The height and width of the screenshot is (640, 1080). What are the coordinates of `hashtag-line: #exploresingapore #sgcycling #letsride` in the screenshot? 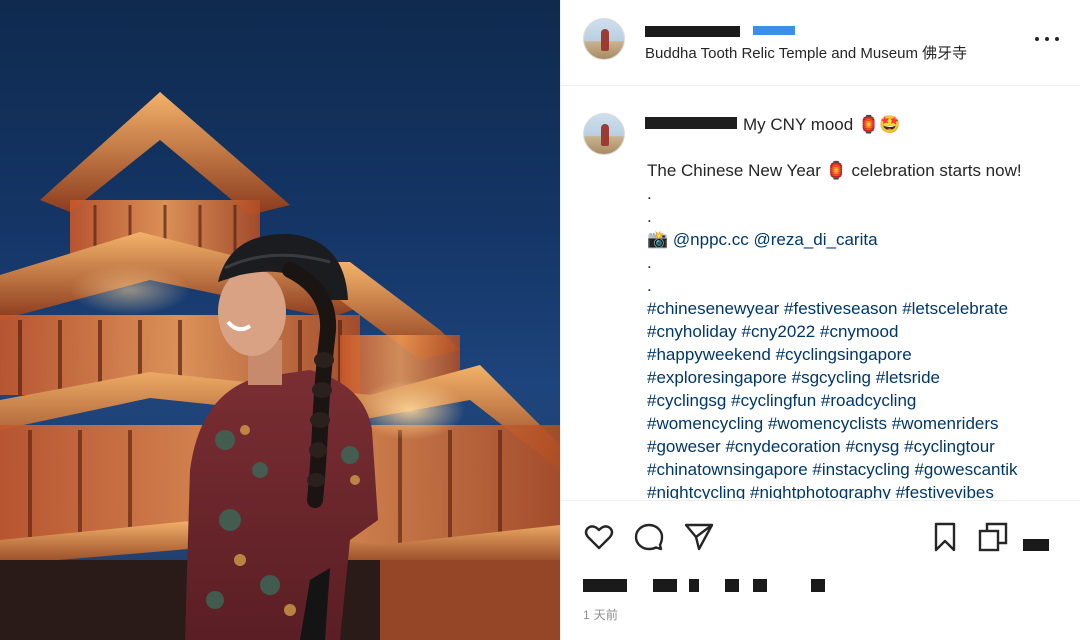 It's located at (862, 377).